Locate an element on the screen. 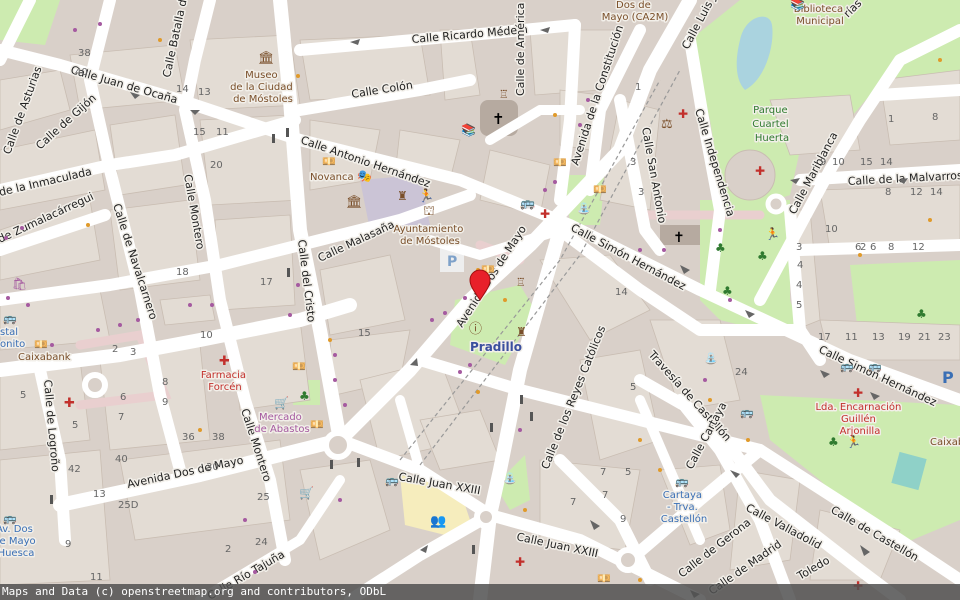 The height and width of the screenshot is (600, 960). house-number: 19 is located at coordinates (904, 337).